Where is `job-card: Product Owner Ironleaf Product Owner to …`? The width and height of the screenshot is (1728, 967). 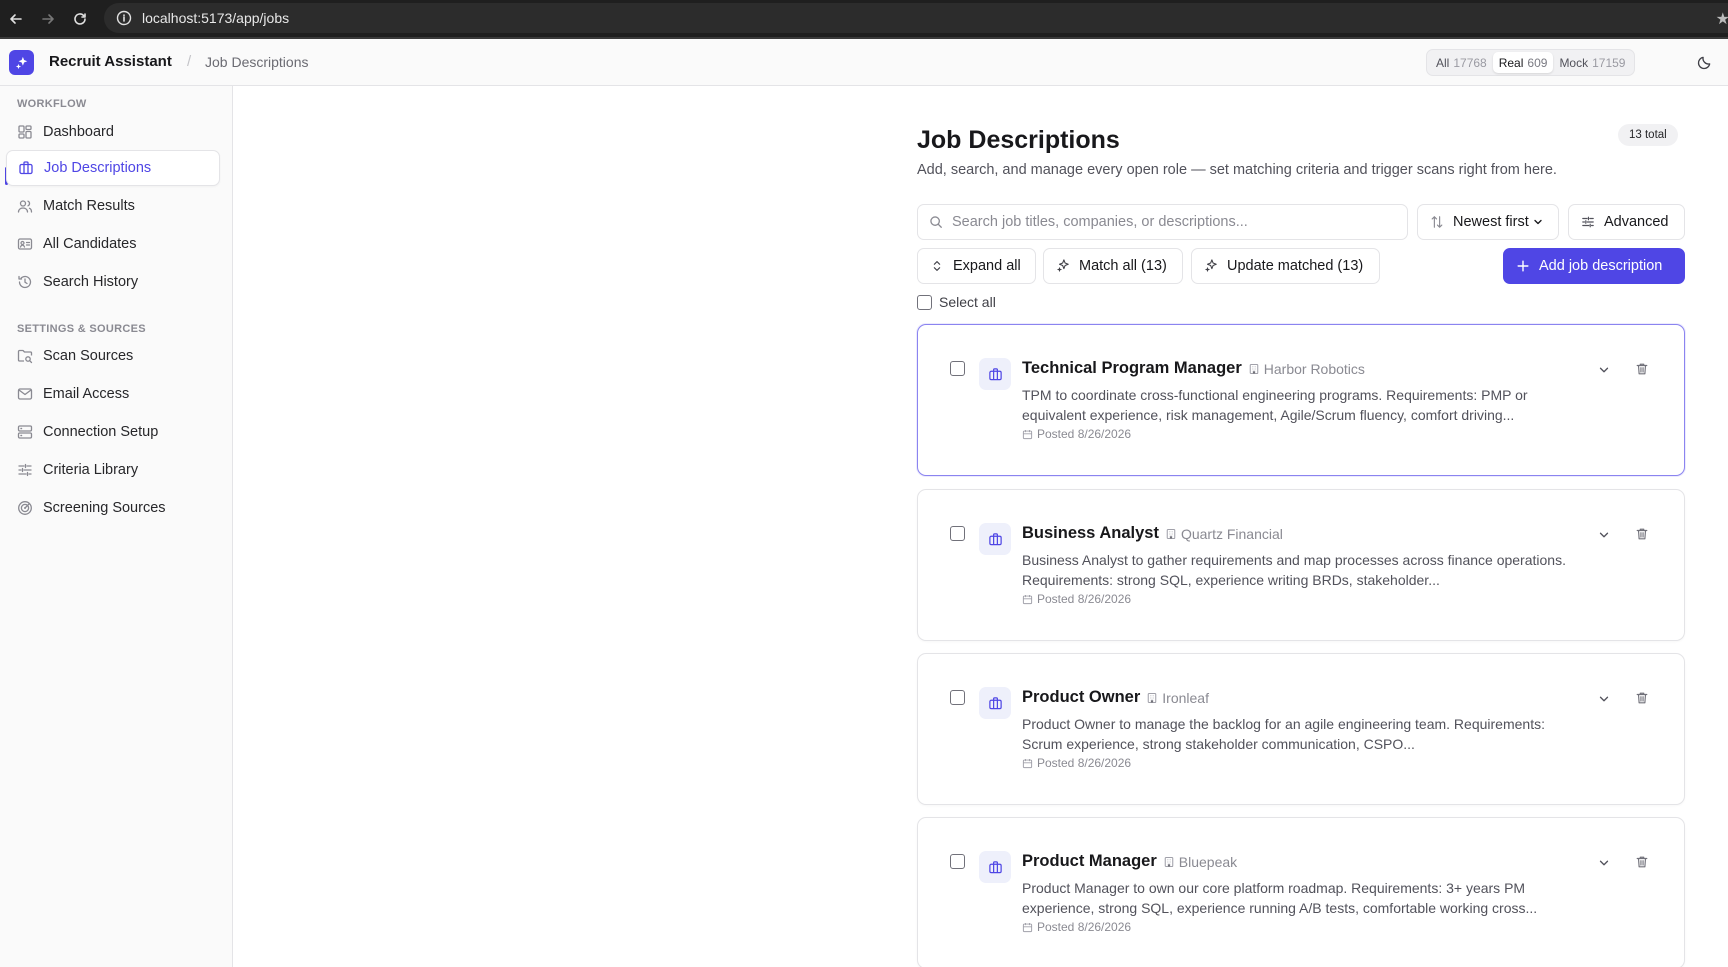 job-card: Product Owner Ironleaf Product Owner to … is located at coordinates (1301, 729).